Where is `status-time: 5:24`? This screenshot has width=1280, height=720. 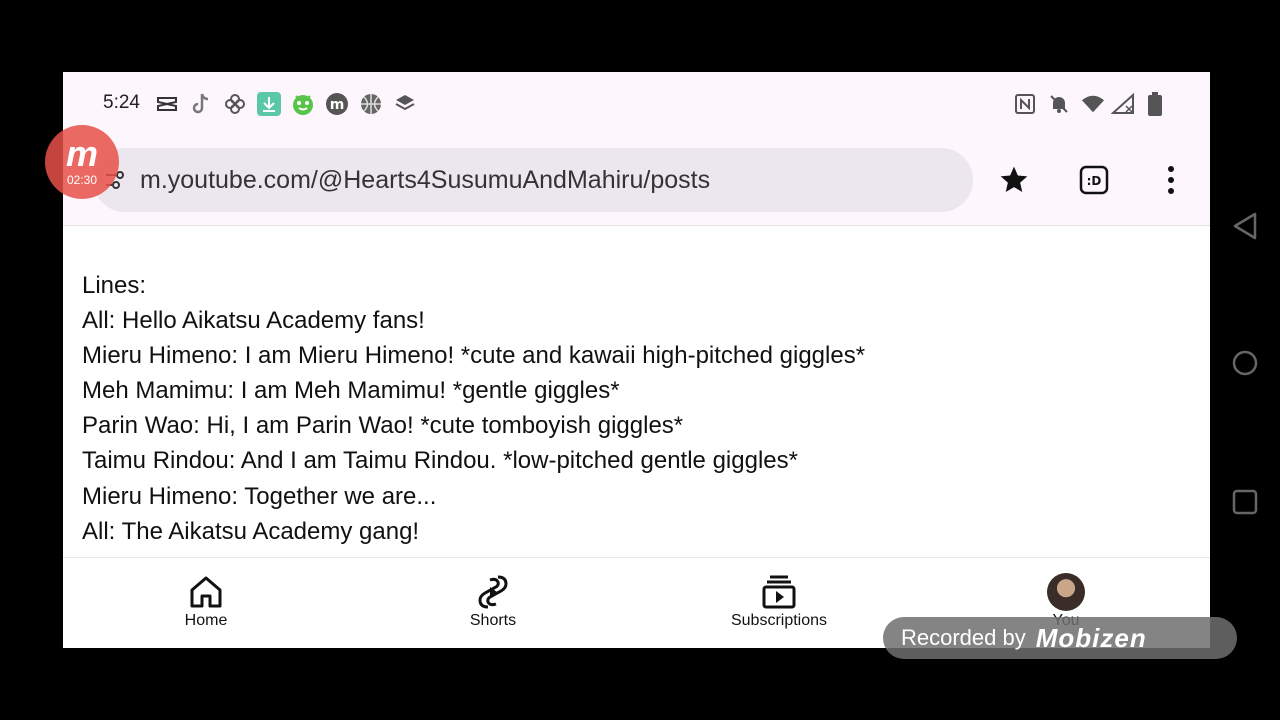 status-time: 5:24 is located at coordinates (121, 102).